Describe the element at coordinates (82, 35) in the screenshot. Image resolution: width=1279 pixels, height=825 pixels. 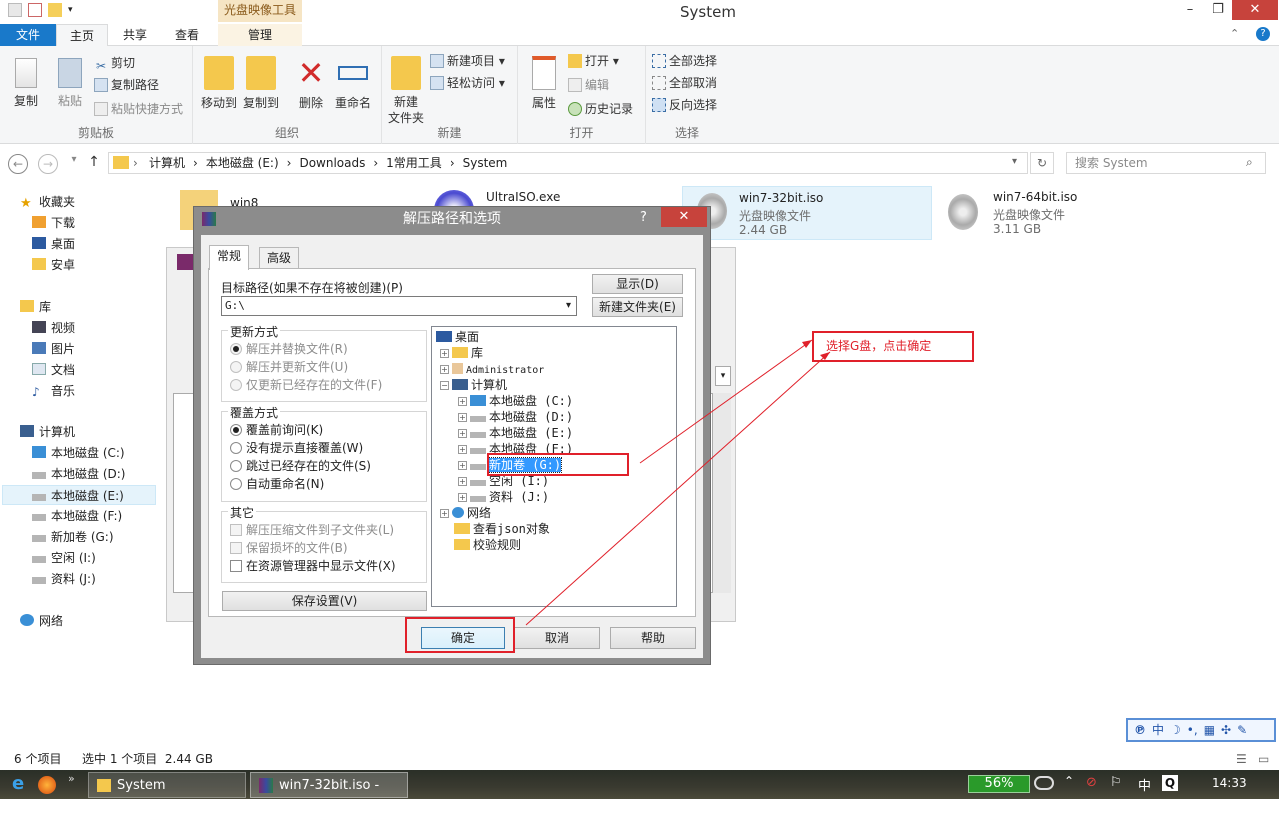
I see `tab-home: 主页` at that location.